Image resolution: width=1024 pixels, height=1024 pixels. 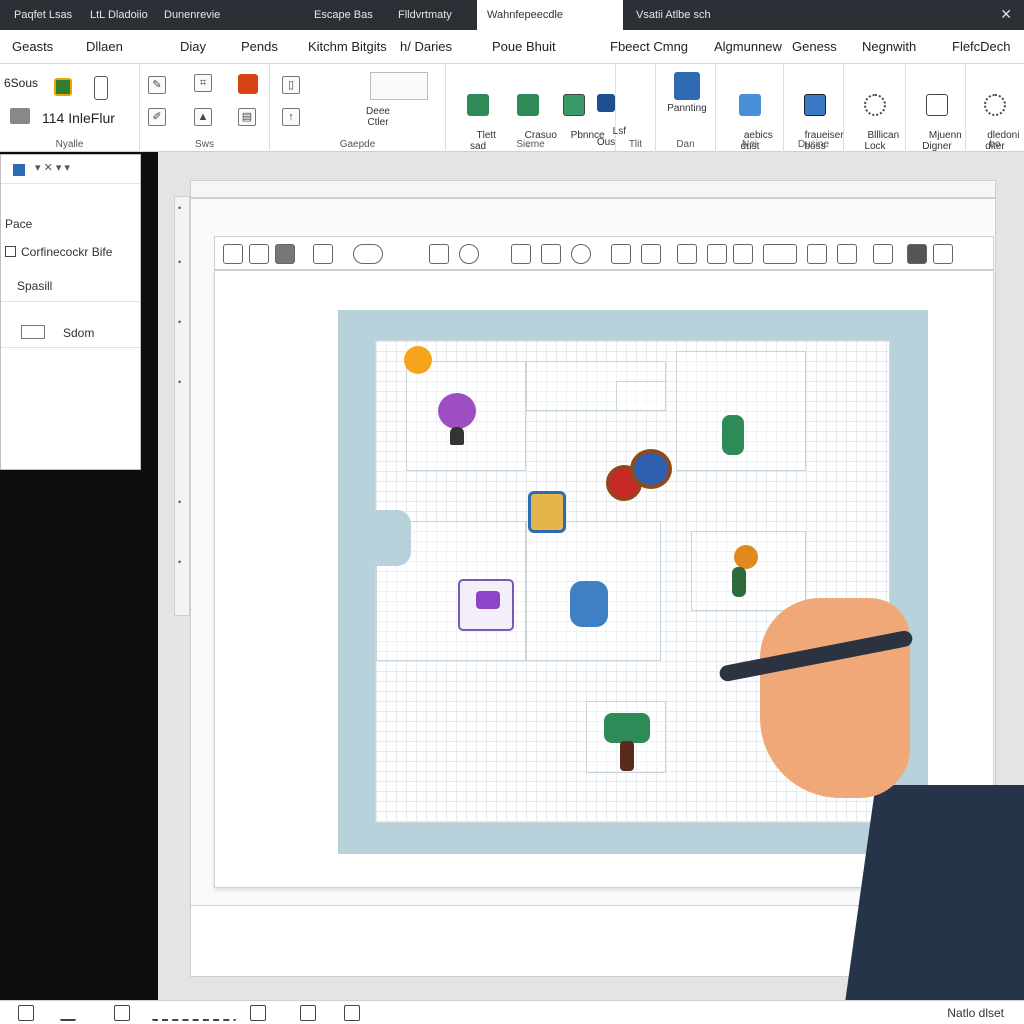 I want to click on window-tab: Dunenrevie, so click(x=192, y=15).